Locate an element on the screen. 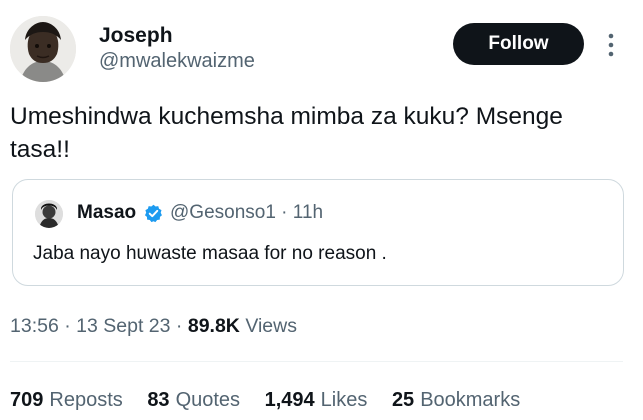 This screenshot has width=643, height=420. tweet-meta: 13:56 · 13 Sept 23 · 89.8K Views is located at coordinates (153, 326).